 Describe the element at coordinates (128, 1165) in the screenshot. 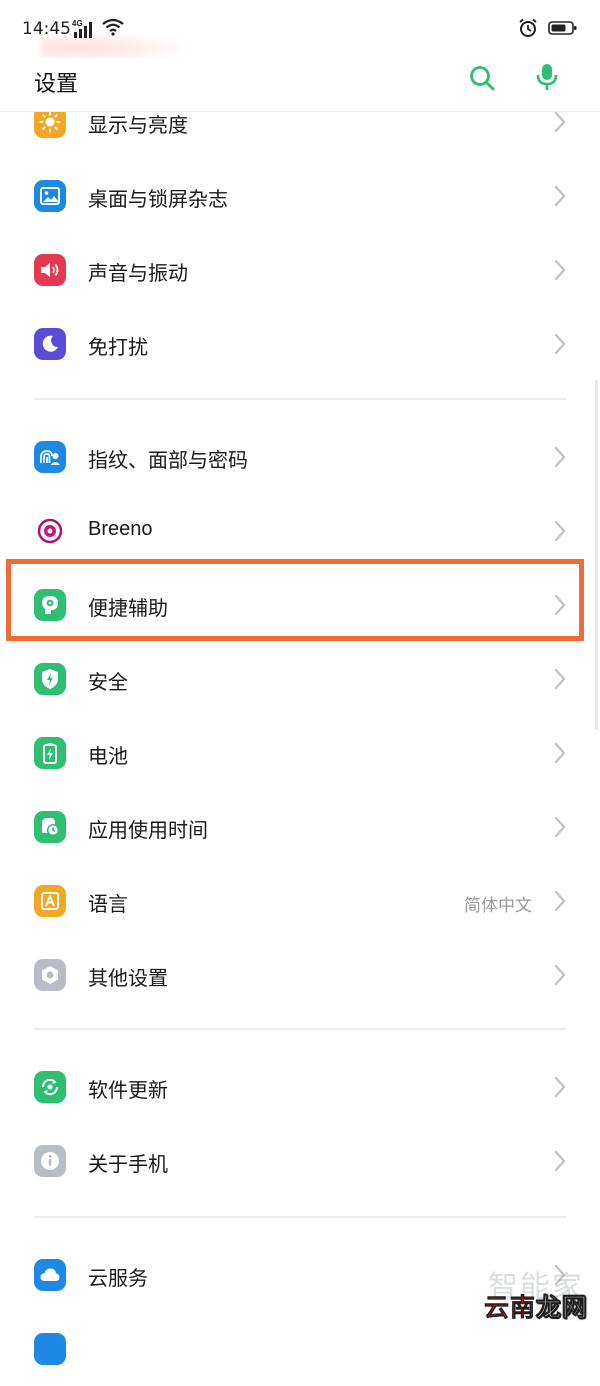

I see `settings-item-label: 关于手机` at that location.